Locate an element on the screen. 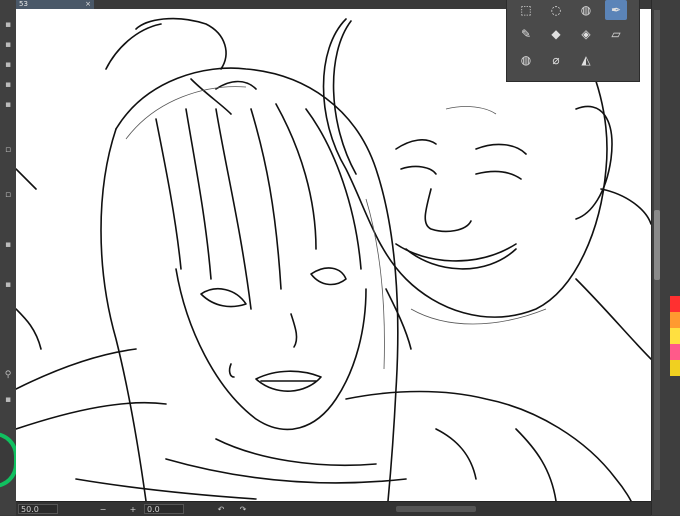 The width and height of the screenshot is (680, 516). rect-select-icon: ⬚ is located at coordinates (526, 10).